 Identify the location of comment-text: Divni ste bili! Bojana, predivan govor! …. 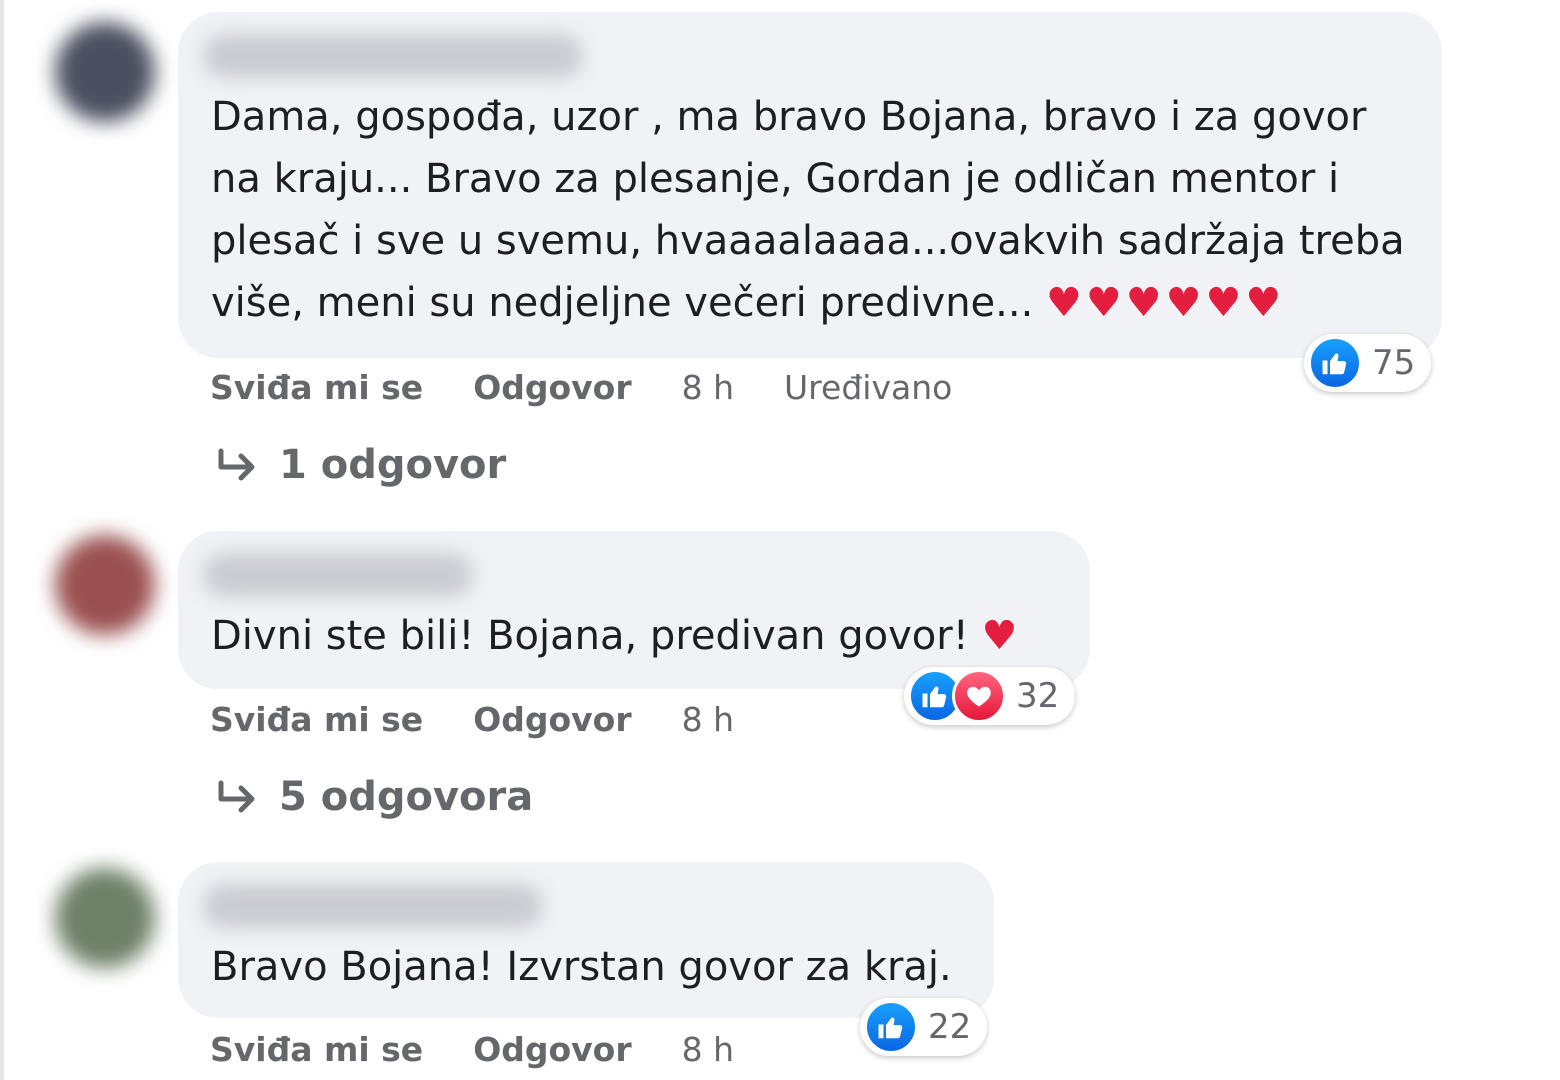
(616, 636).